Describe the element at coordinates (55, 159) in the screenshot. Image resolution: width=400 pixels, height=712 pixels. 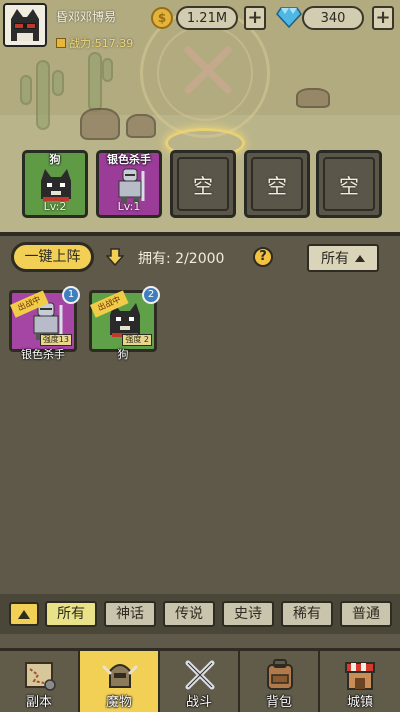
I see `slot-monster-name: 狗` at that location.